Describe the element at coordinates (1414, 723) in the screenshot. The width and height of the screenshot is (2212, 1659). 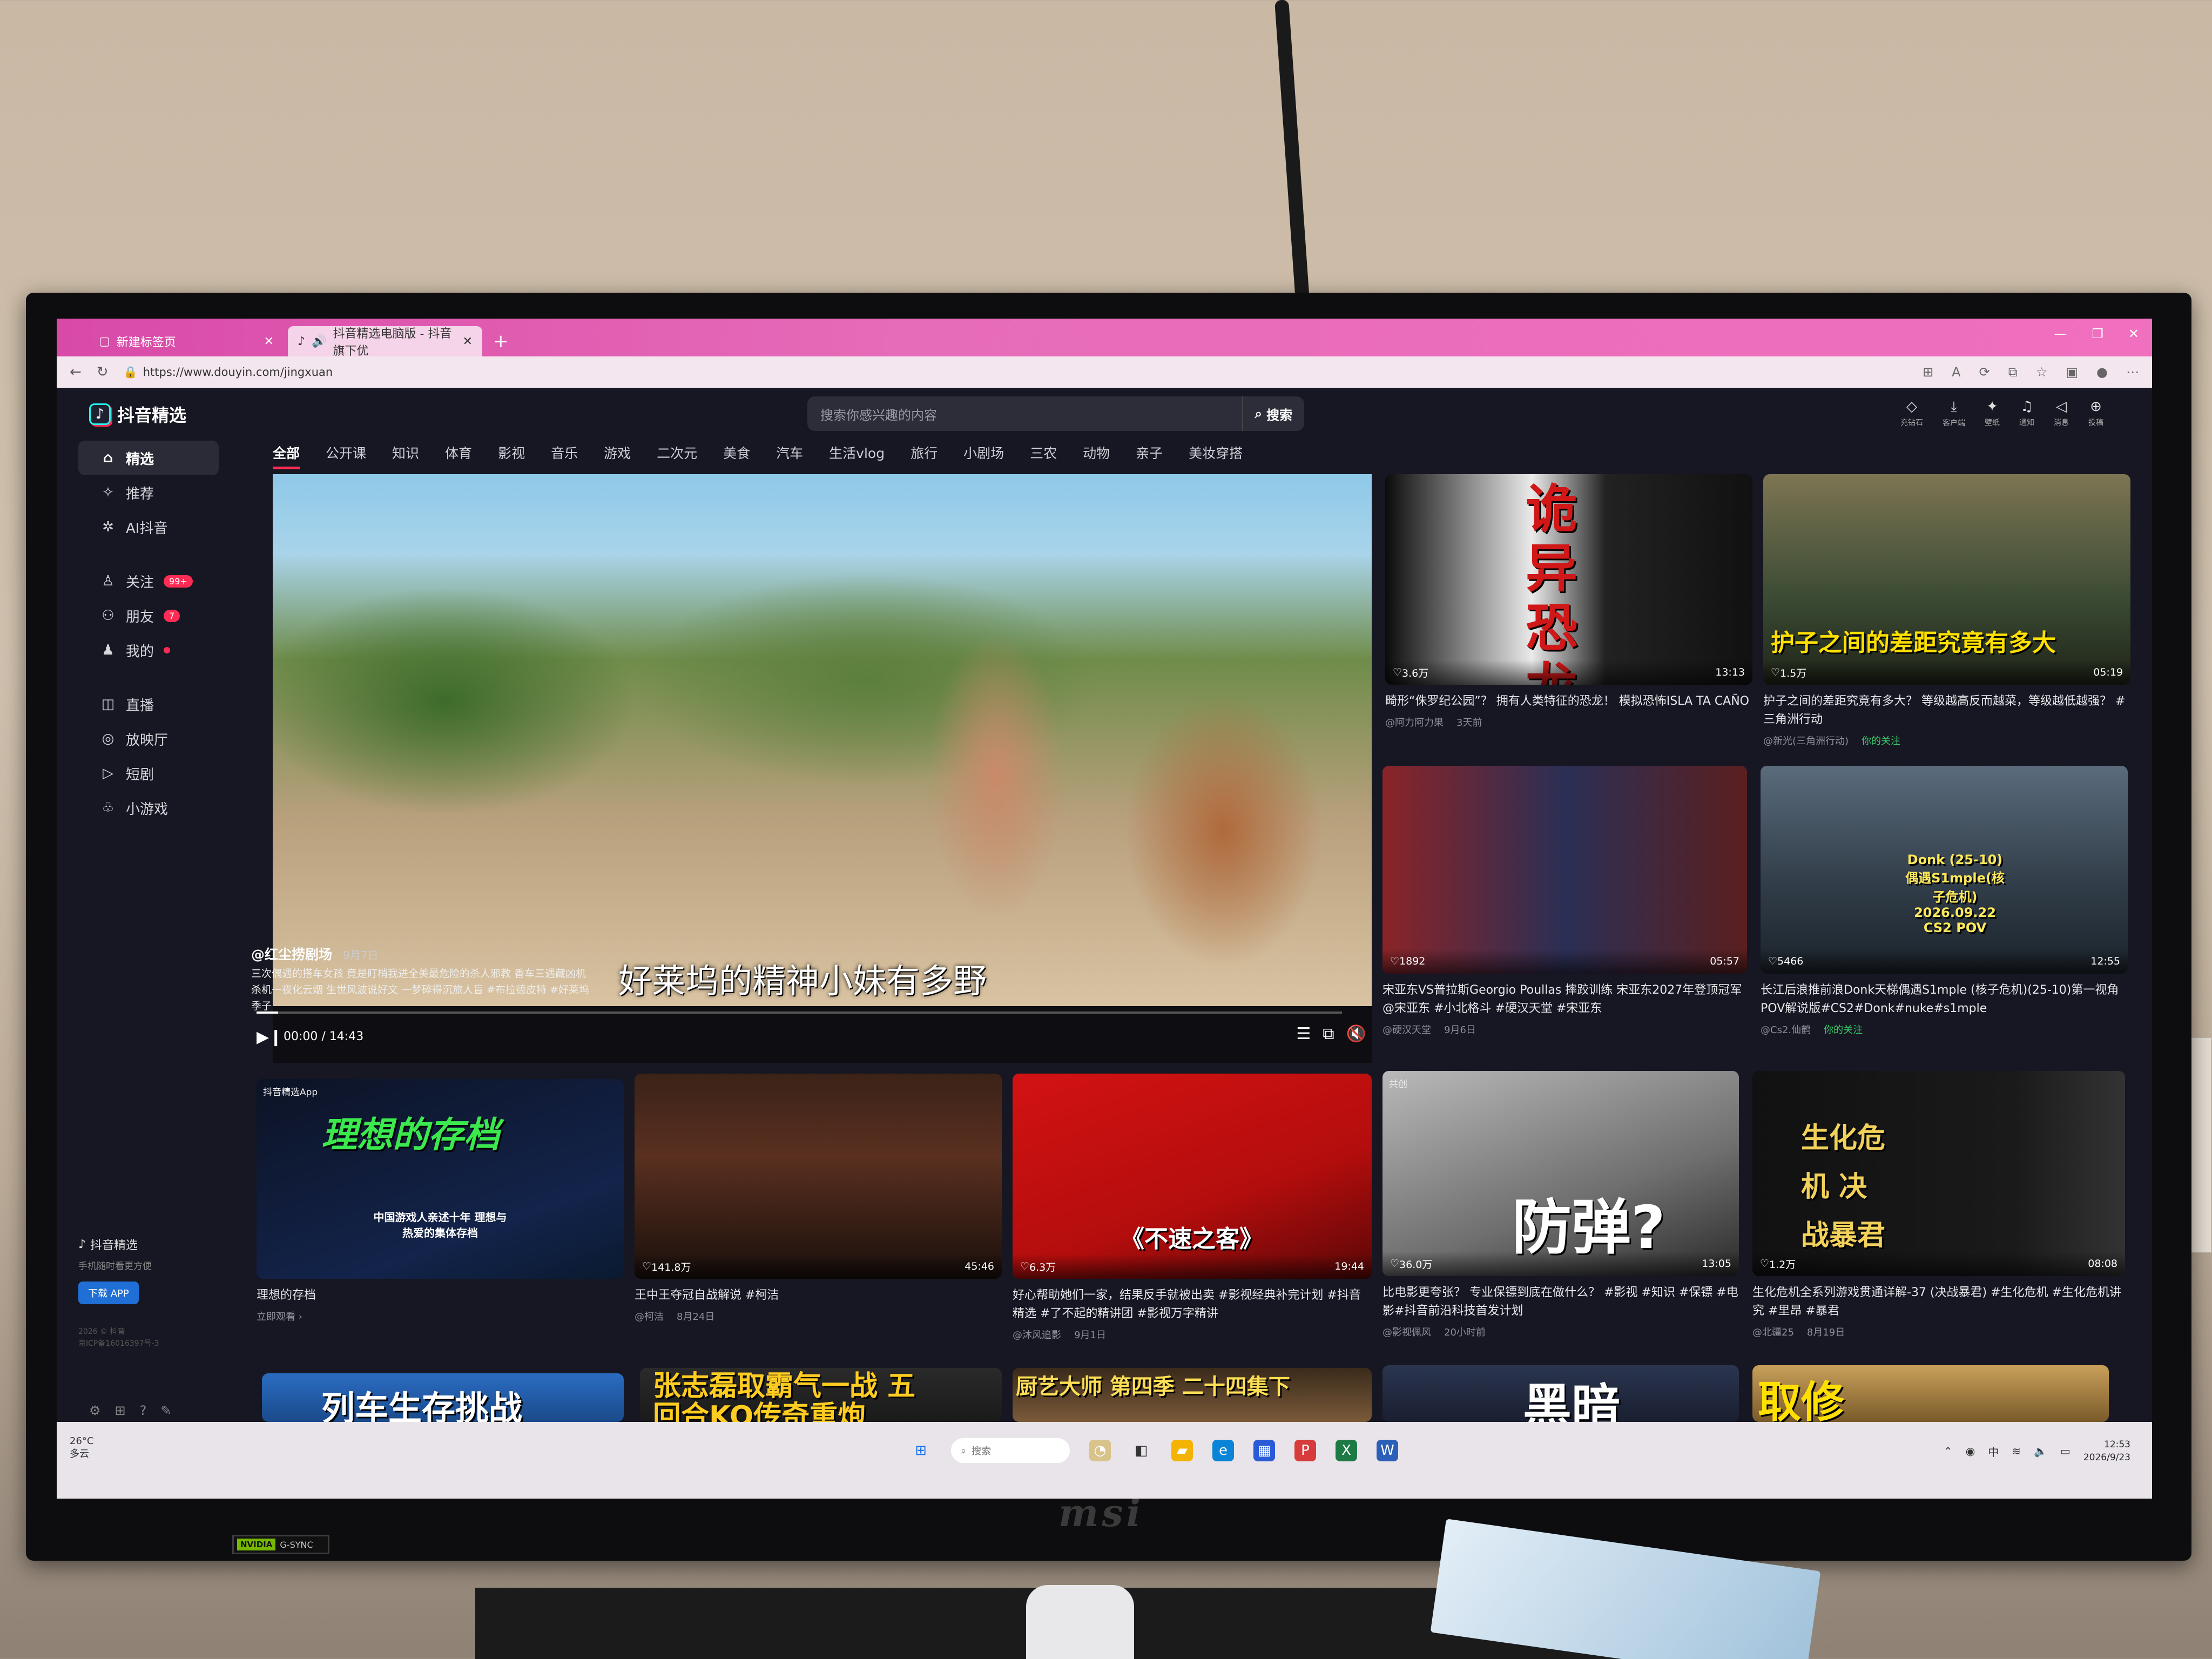
I see `video-author: @阿力阿力果` at that location.